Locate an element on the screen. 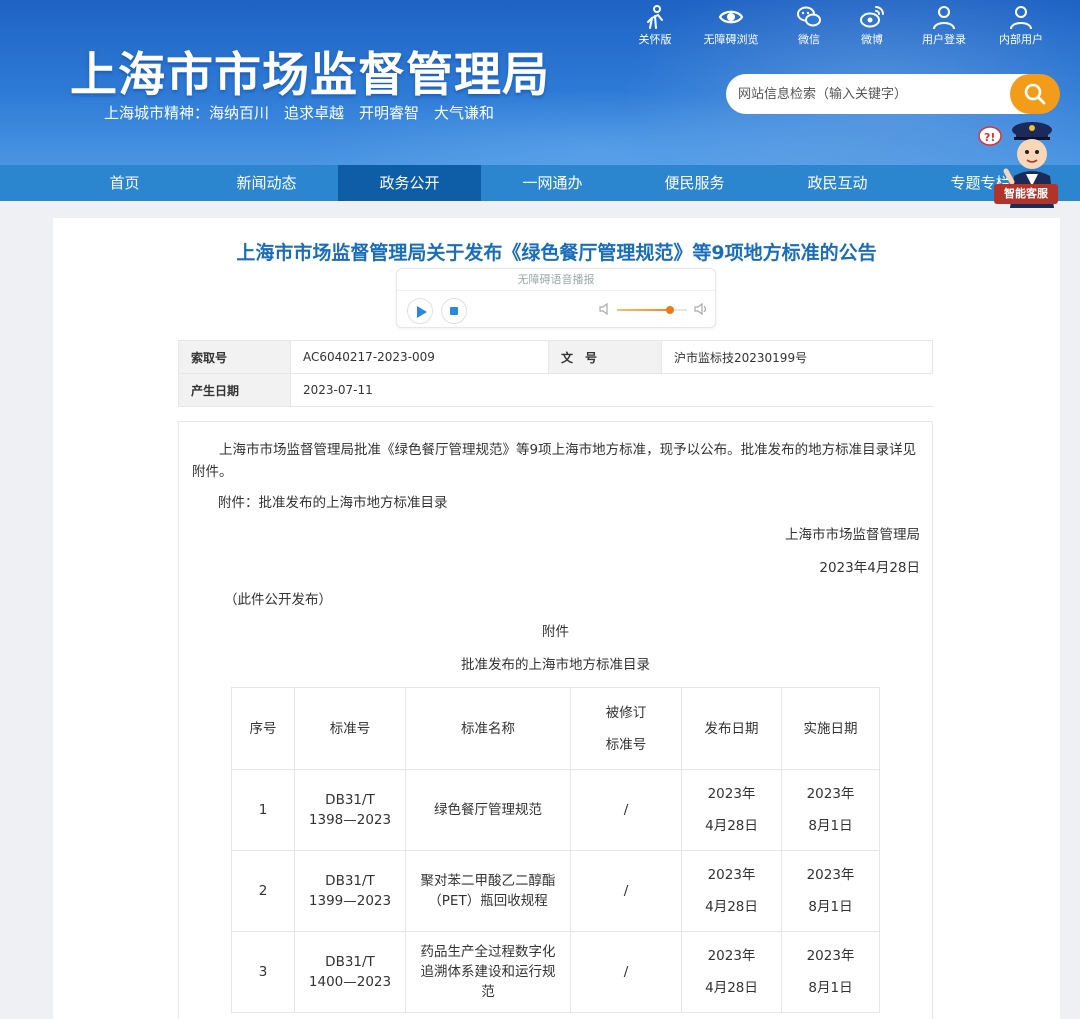  top-links: 关怀版 无障碍浏览 微信 微博 用户登录 内部用户 is located at coordinates (850, 25).